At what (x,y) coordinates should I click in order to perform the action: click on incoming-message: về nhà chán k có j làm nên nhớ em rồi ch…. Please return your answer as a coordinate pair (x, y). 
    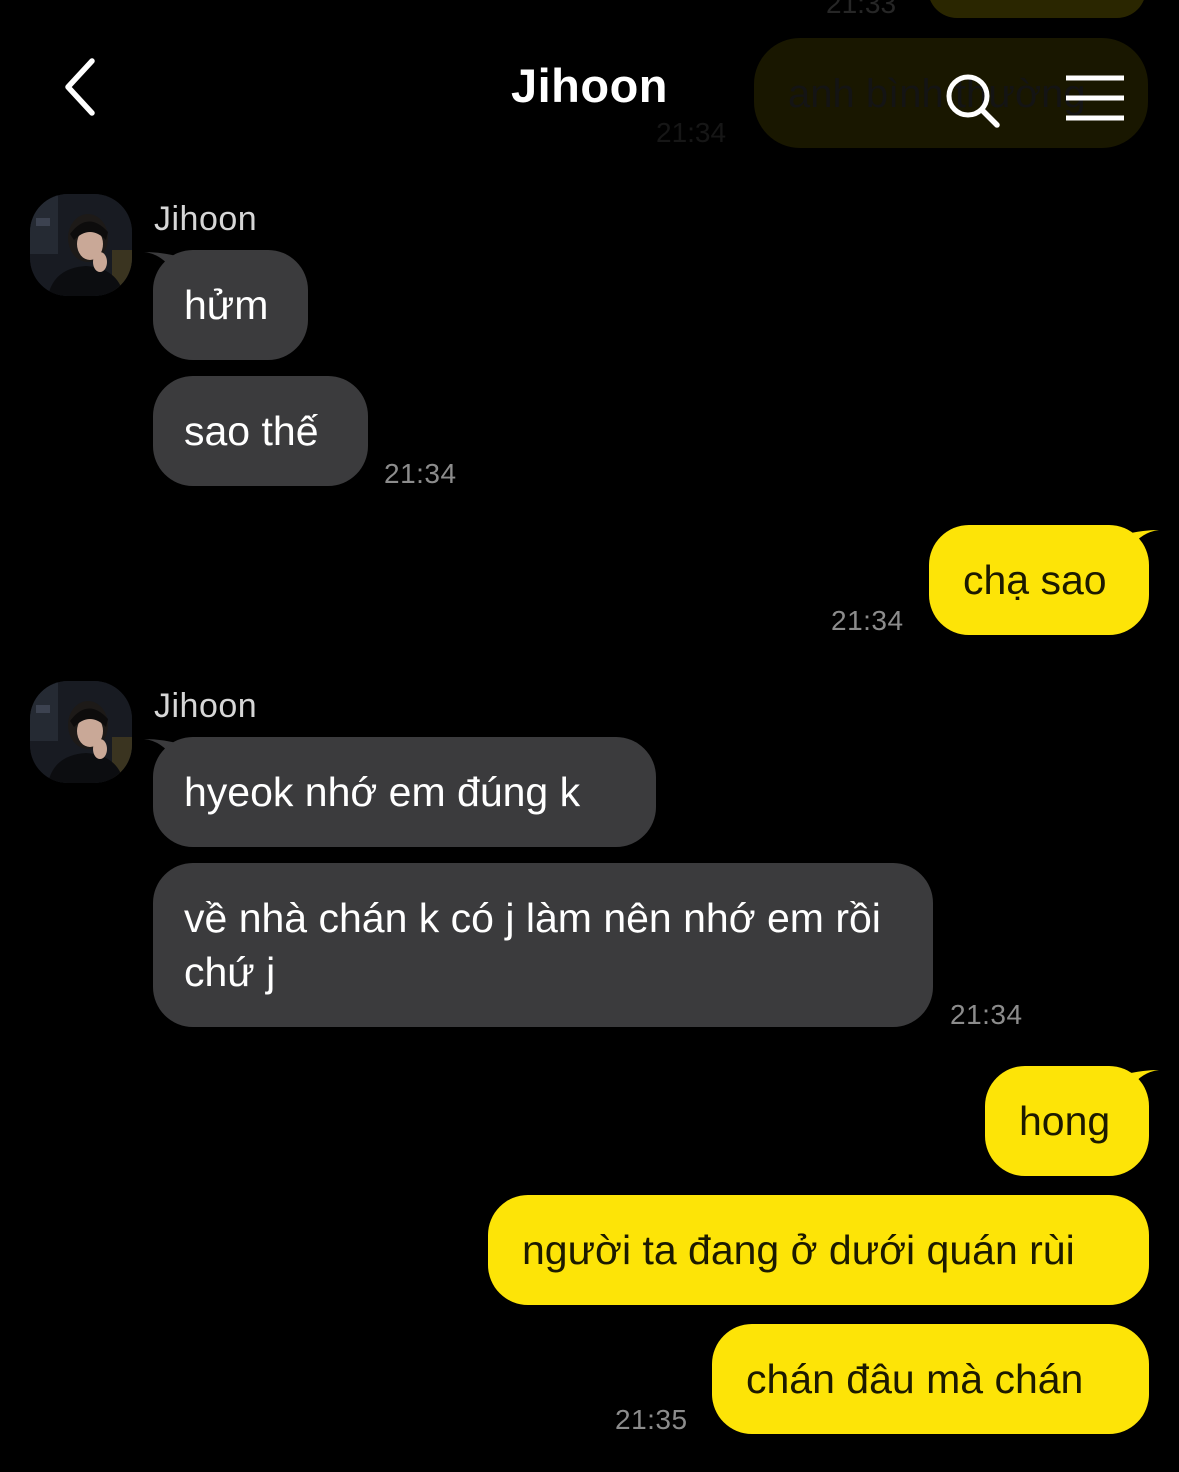
    Looking at the image, I should click on (543, 945).